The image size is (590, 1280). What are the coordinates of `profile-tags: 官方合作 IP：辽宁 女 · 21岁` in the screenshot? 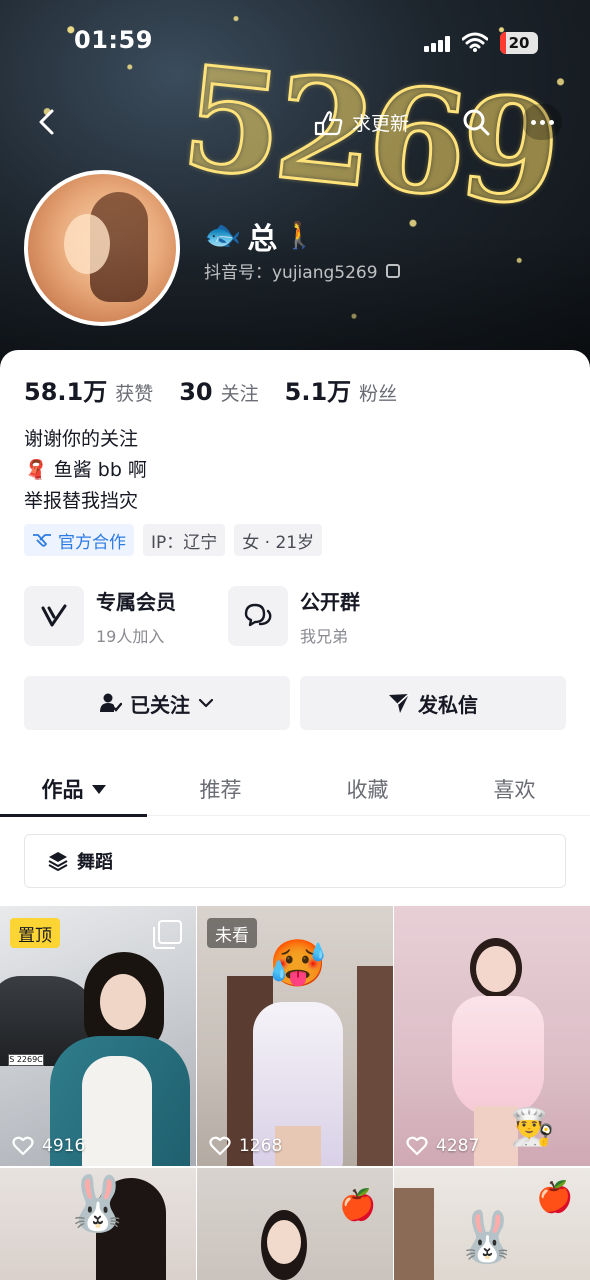 It's located at (173, 540).